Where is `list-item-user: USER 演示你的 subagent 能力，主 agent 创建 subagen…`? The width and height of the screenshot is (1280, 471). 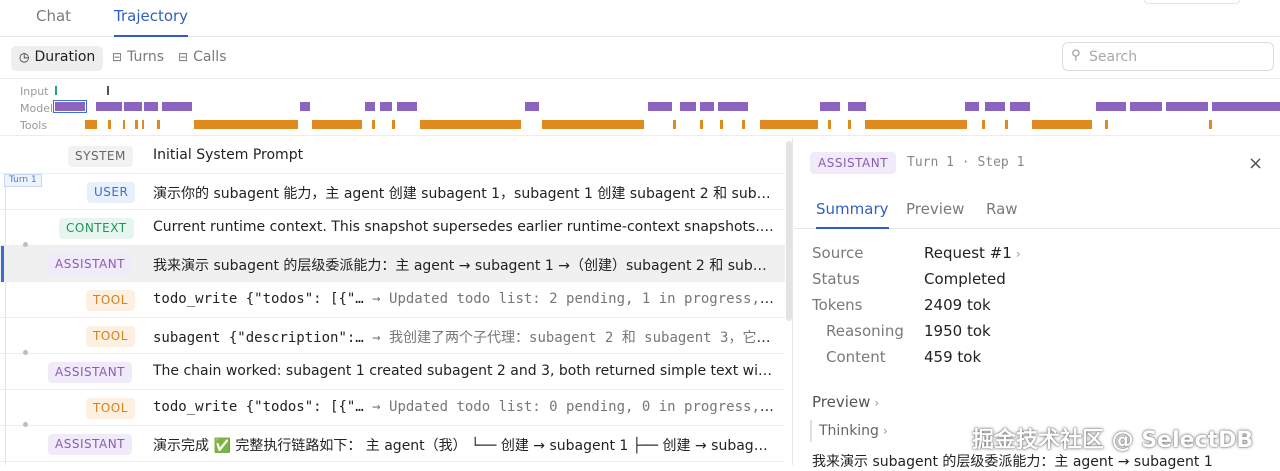
list-item-user: USER 演示你的 subagent 能力，主 agent 创建 subagen… is located at coordinates (392, 192).